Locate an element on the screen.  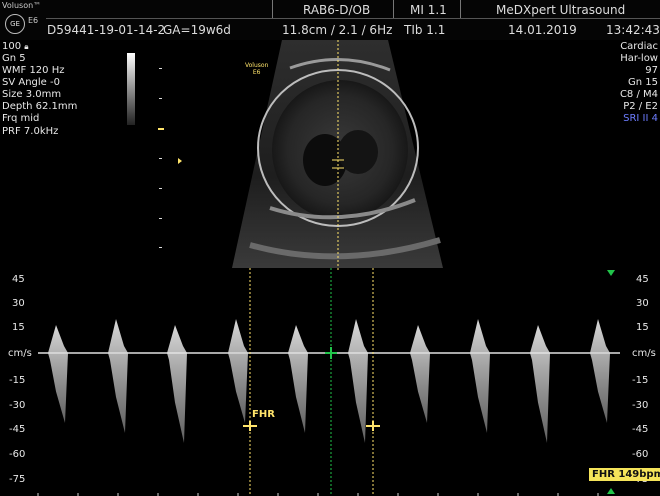
mi-label: MI 1.1 is located at coordinates (428, 10).